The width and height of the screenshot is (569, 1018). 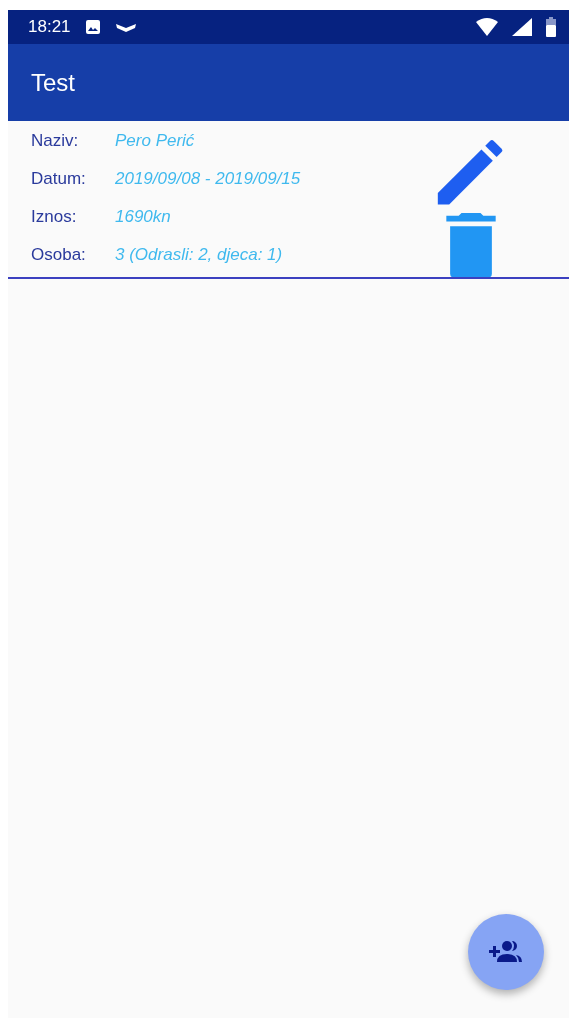 I want to click on battery-icon, so click(x=551, y=27).